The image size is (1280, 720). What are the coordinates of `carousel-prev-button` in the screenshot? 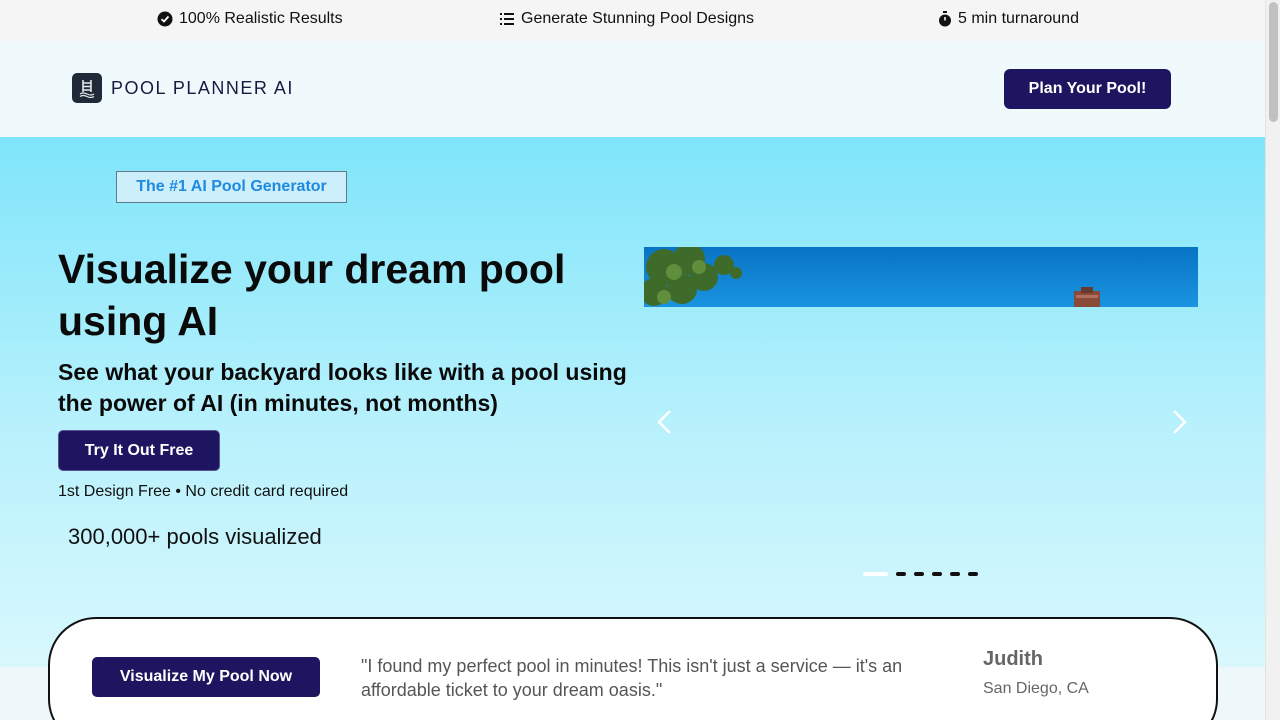 It's located at (665, 422).